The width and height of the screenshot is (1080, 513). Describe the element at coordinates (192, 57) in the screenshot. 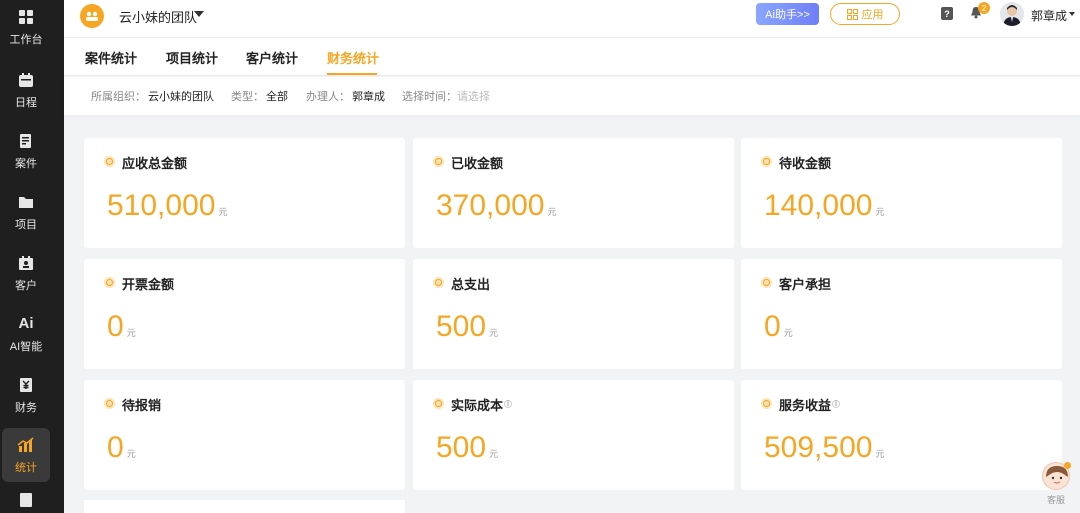

I see `tab-project-stats: 项目统计` at that location.